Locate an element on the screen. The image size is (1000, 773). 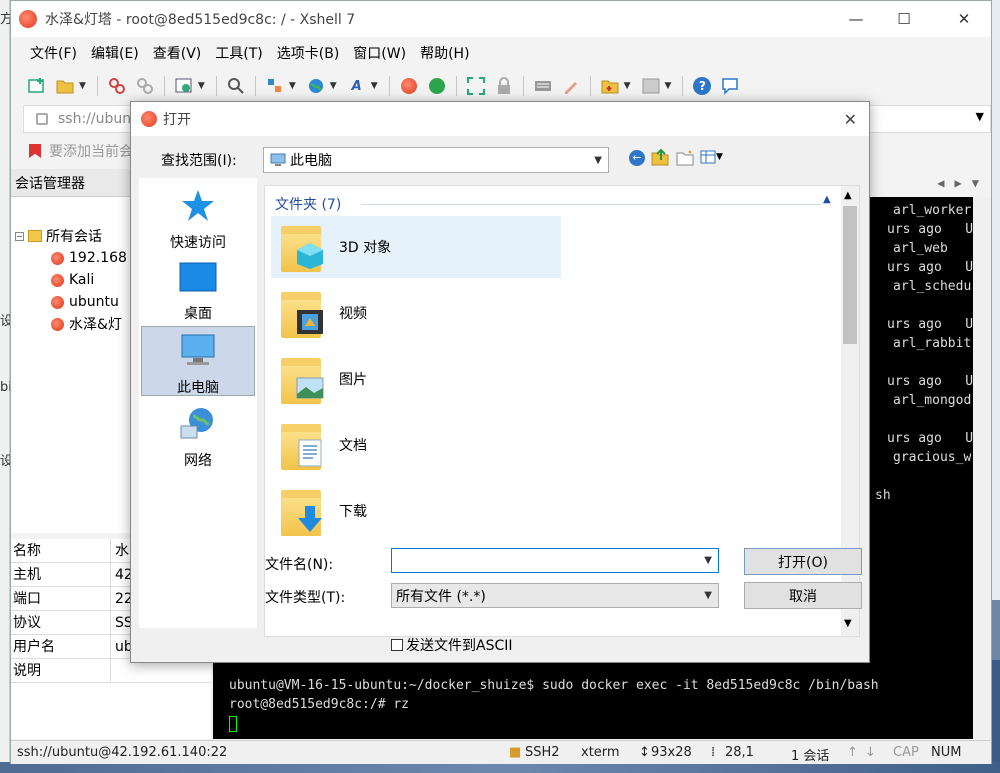
new-tab-icon is located at coordinates (610, 86).